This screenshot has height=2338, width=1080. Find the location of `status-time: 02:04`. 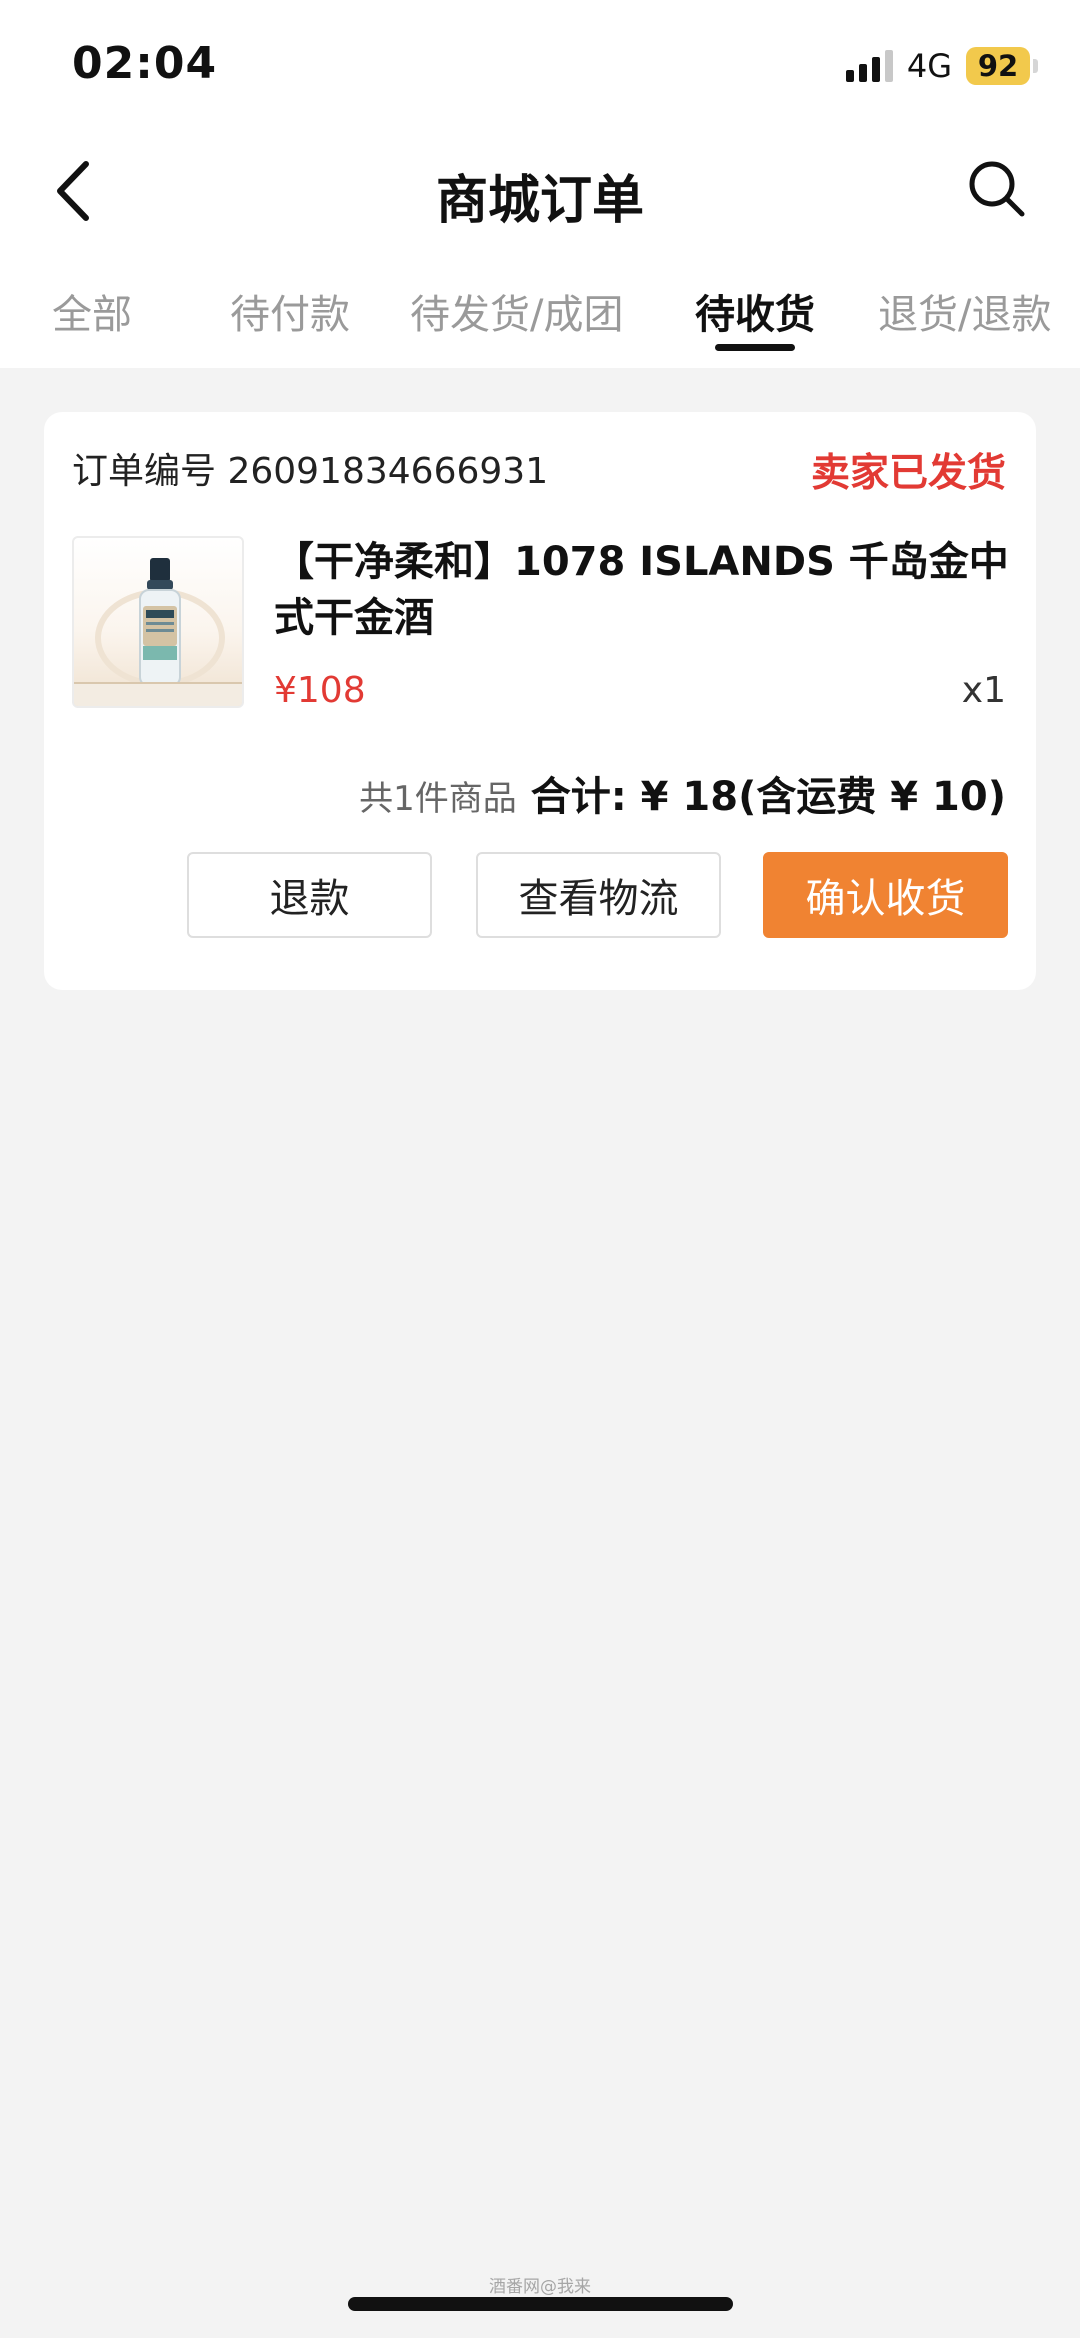

status-time: 02:04 is located at coordinates (145, 63).